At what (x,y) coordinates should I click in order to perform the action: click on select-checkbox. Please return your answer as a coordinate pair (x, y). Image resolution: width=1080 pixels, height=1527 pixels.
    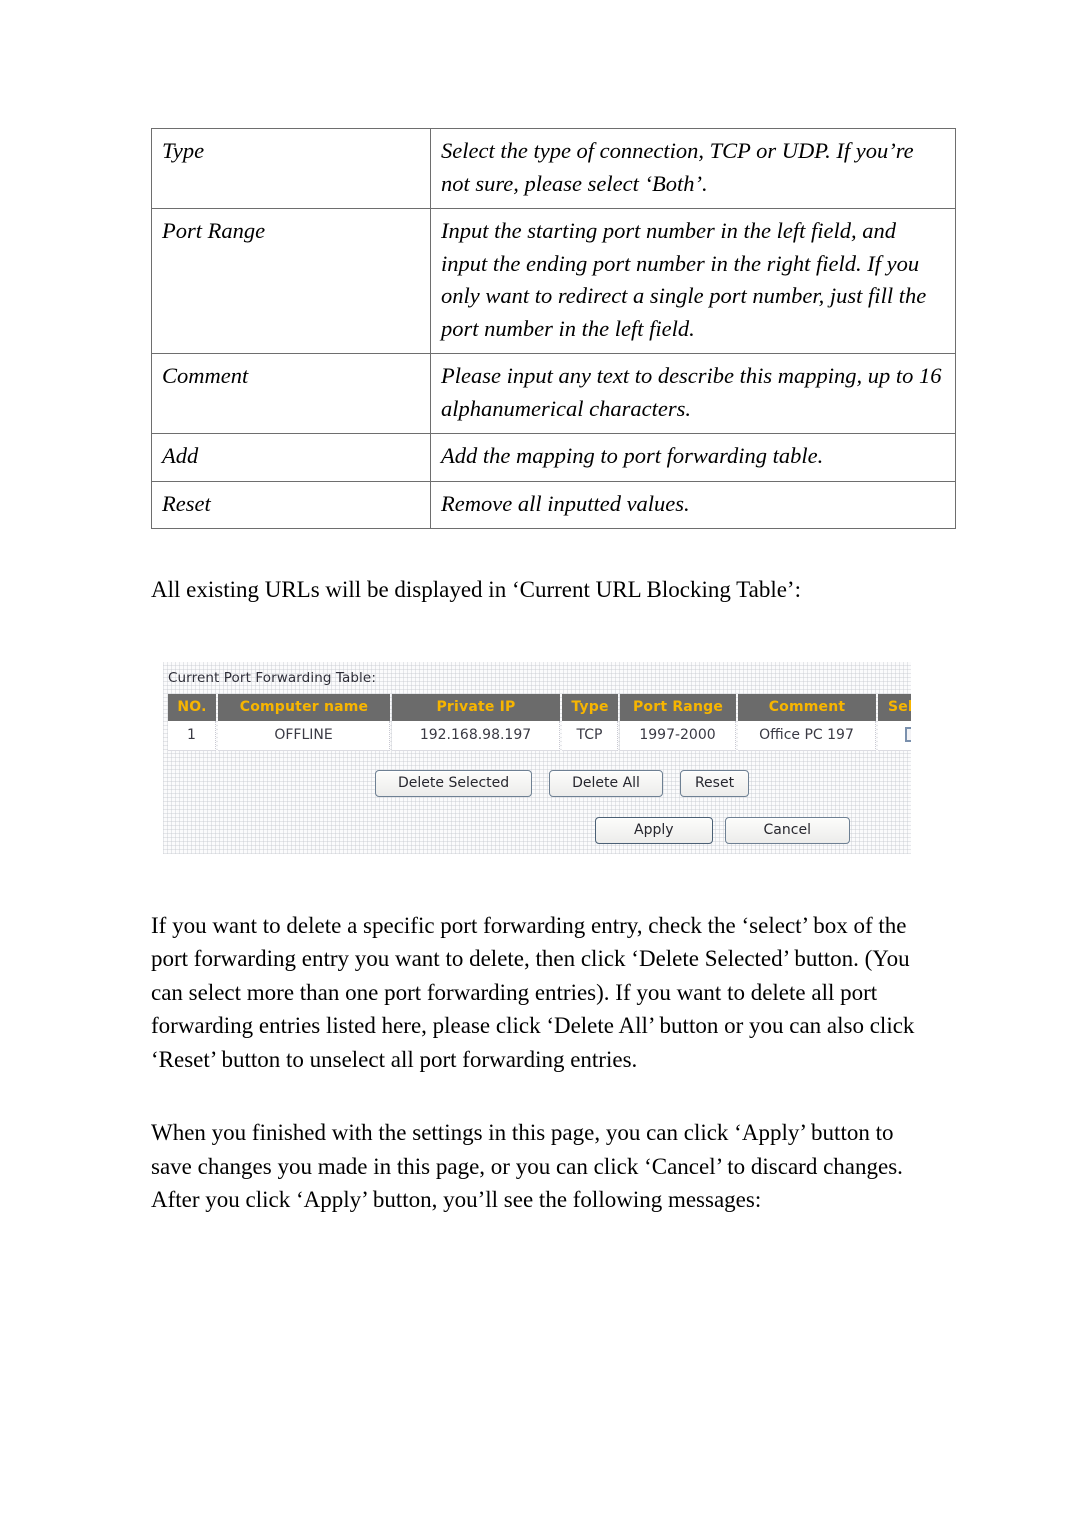
    Looking at the image, I should click on (908, 734).